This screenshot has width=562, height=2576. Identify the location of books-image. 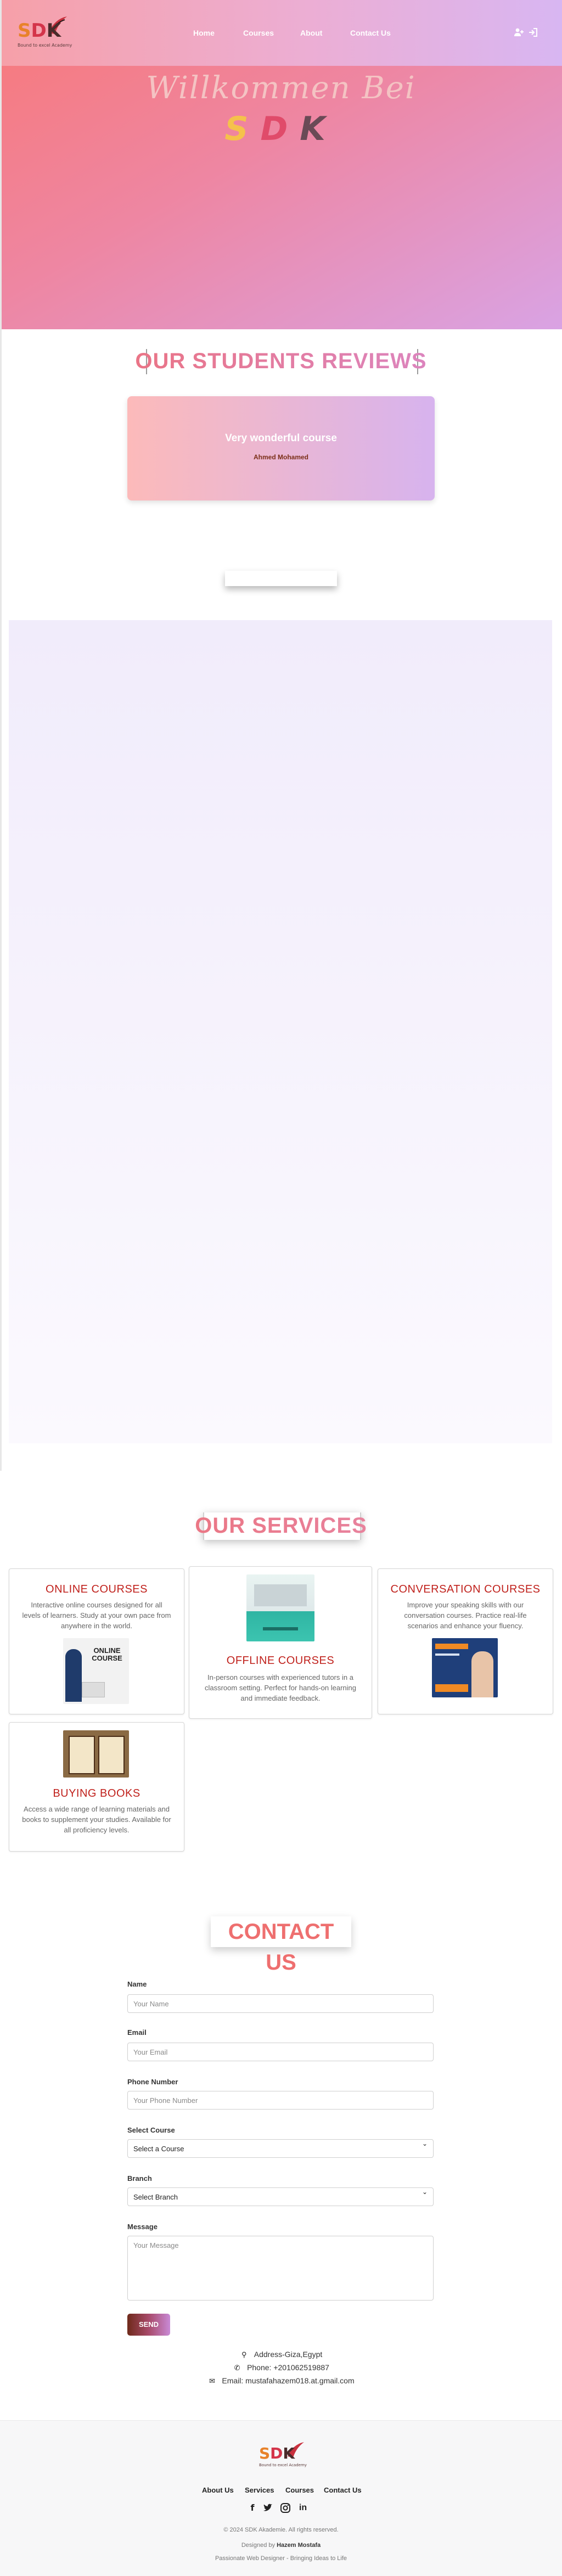
(96, 1754).